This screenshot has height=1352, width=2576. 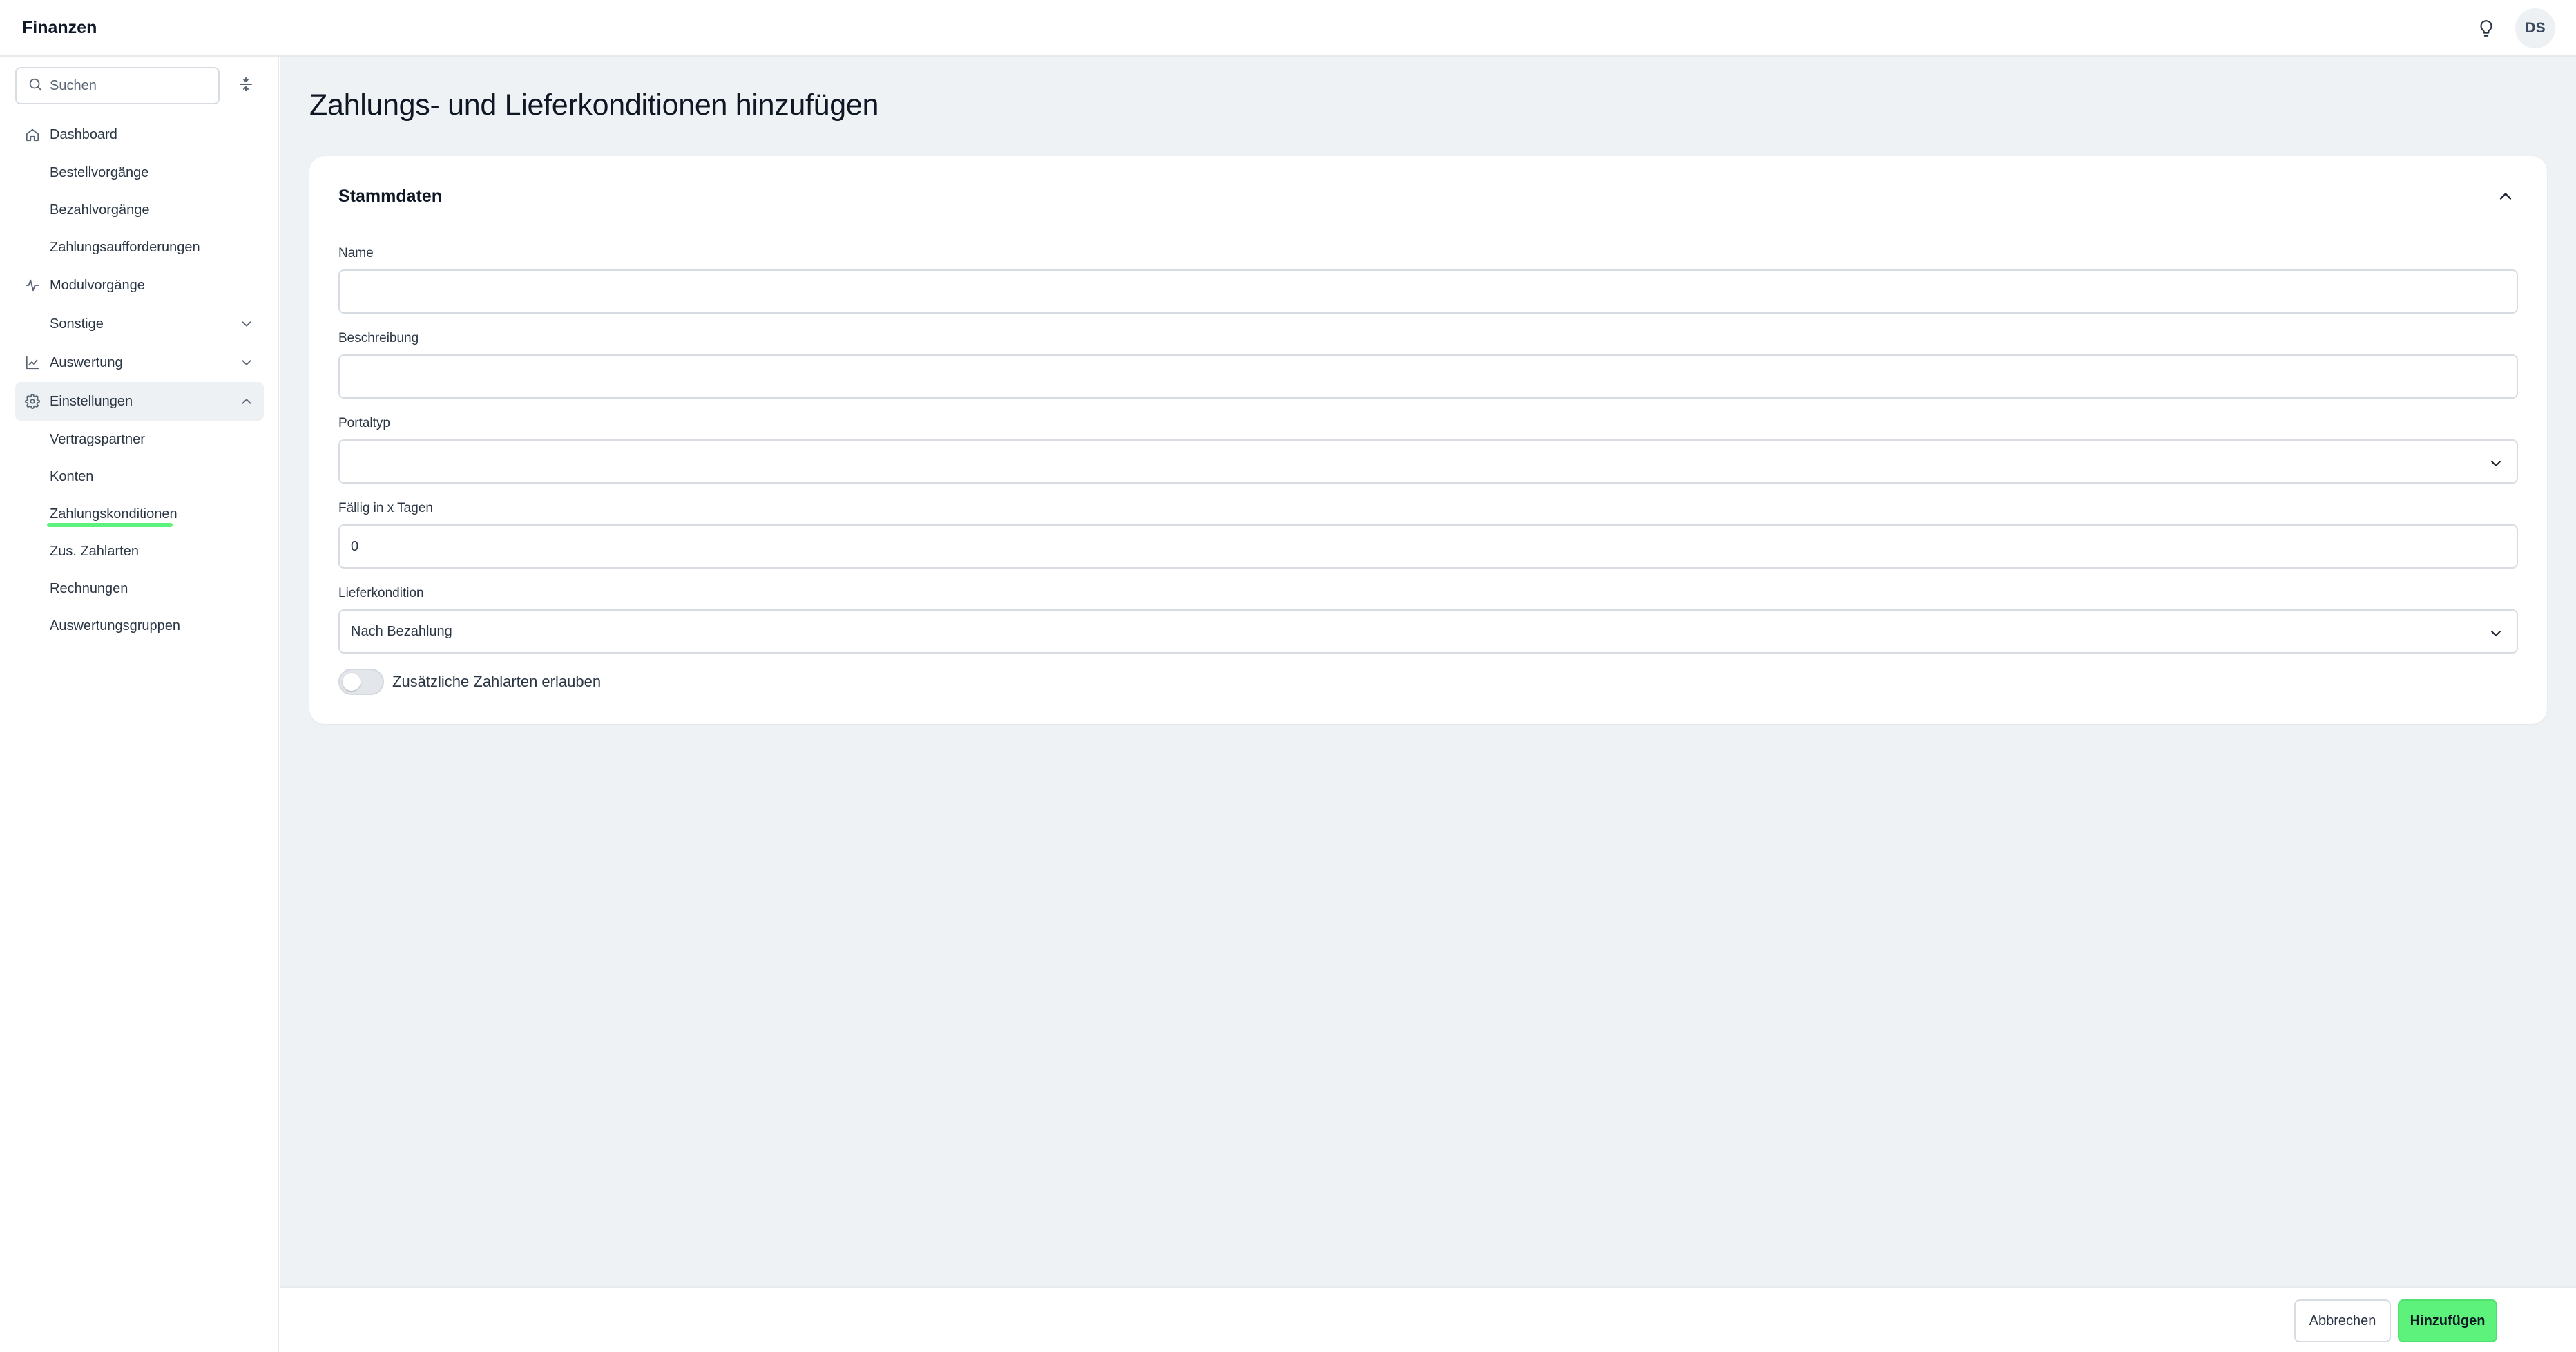 What do you see at coordinates (401, 631) in the screenshot?
I see `delivery-condition-value: Nach Bezahlung` at bounding box center [401, 631].